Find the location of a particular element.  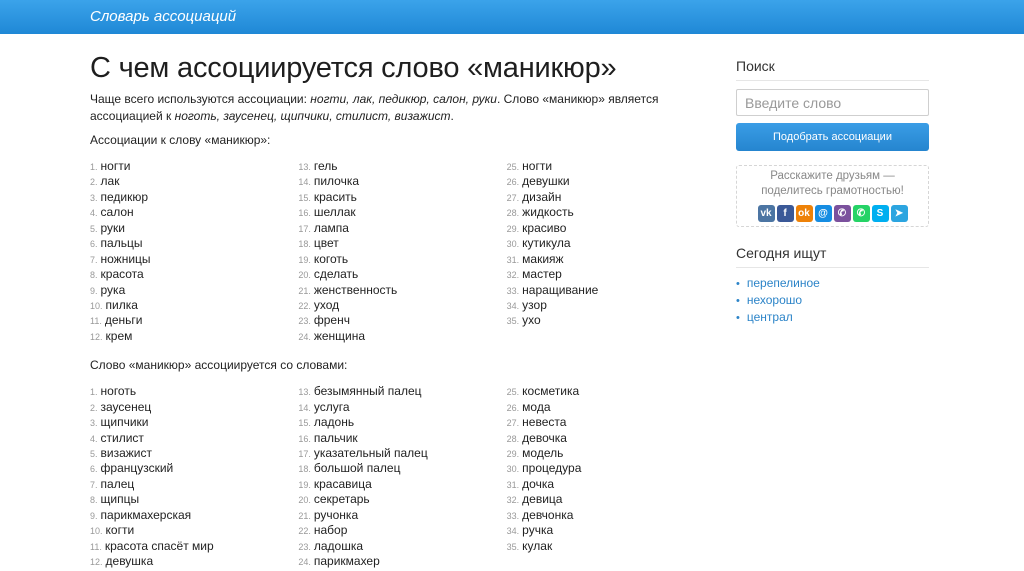

association-word-link: макияж is located at coordinates (542, 259).